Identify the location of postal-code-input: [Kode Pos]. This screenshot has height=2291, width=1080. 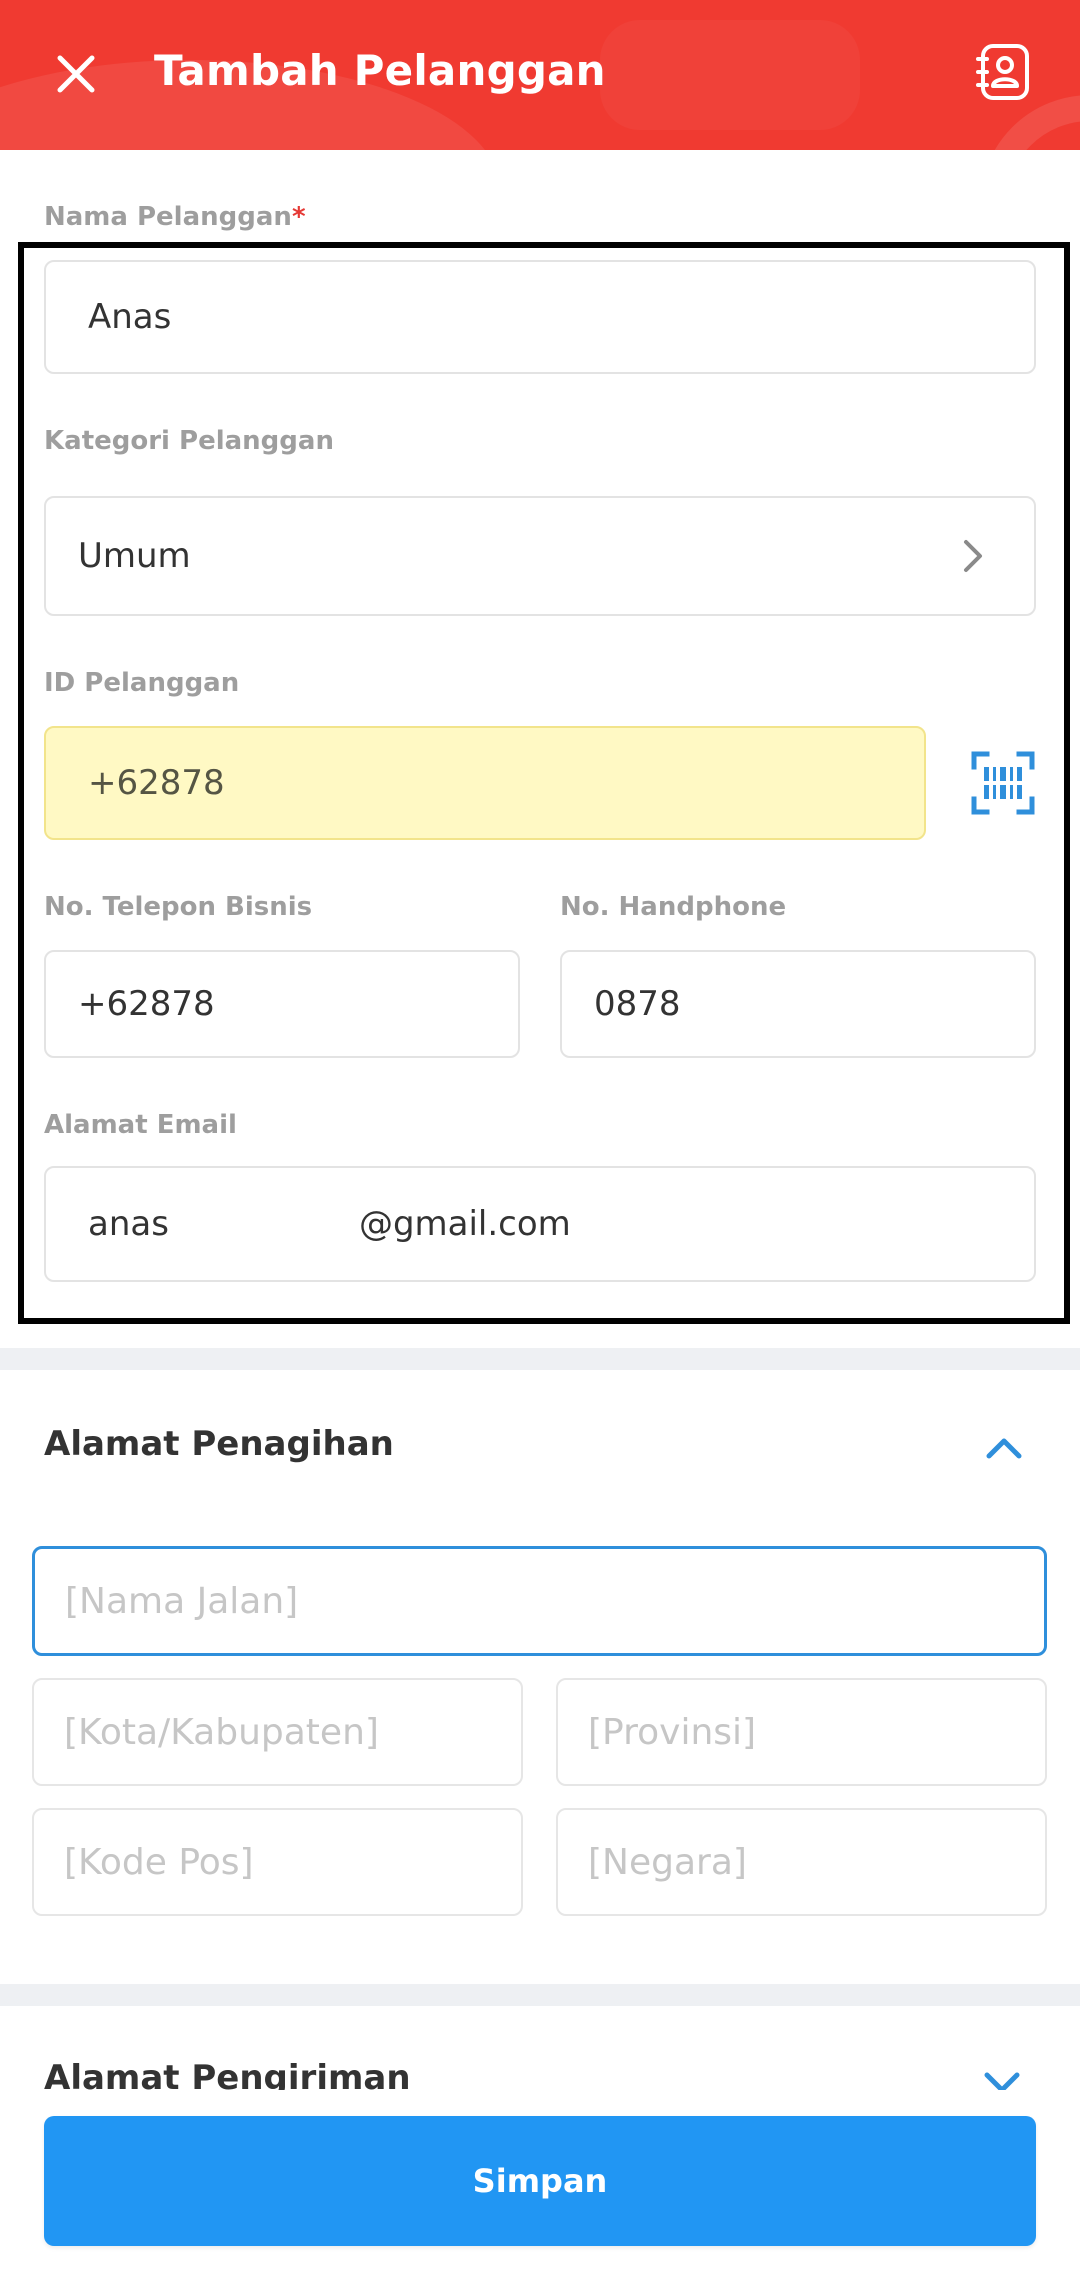
(277, 1862).